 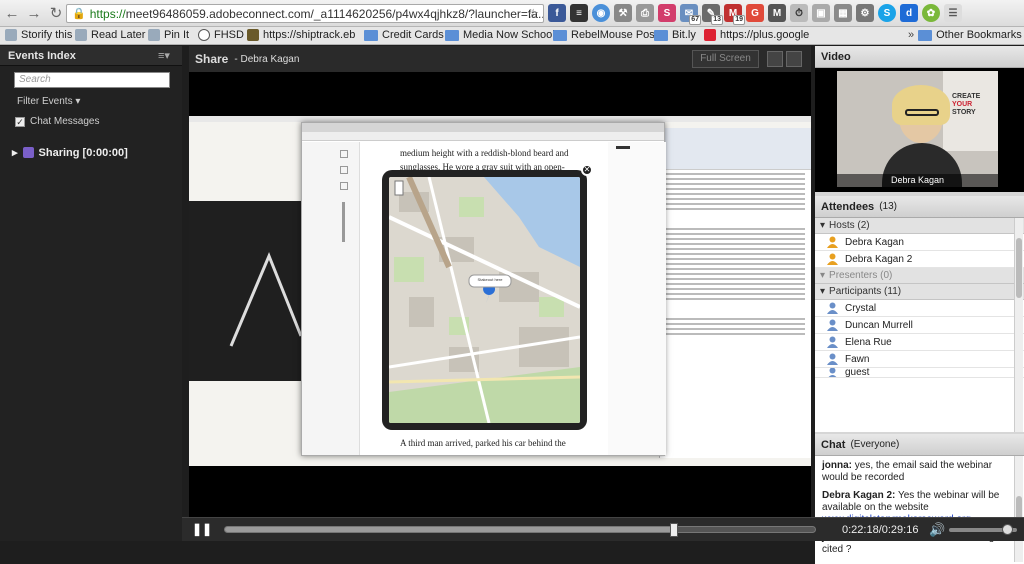 I want to click on checkmark-icon: ✓, so click(x=20, y=121).